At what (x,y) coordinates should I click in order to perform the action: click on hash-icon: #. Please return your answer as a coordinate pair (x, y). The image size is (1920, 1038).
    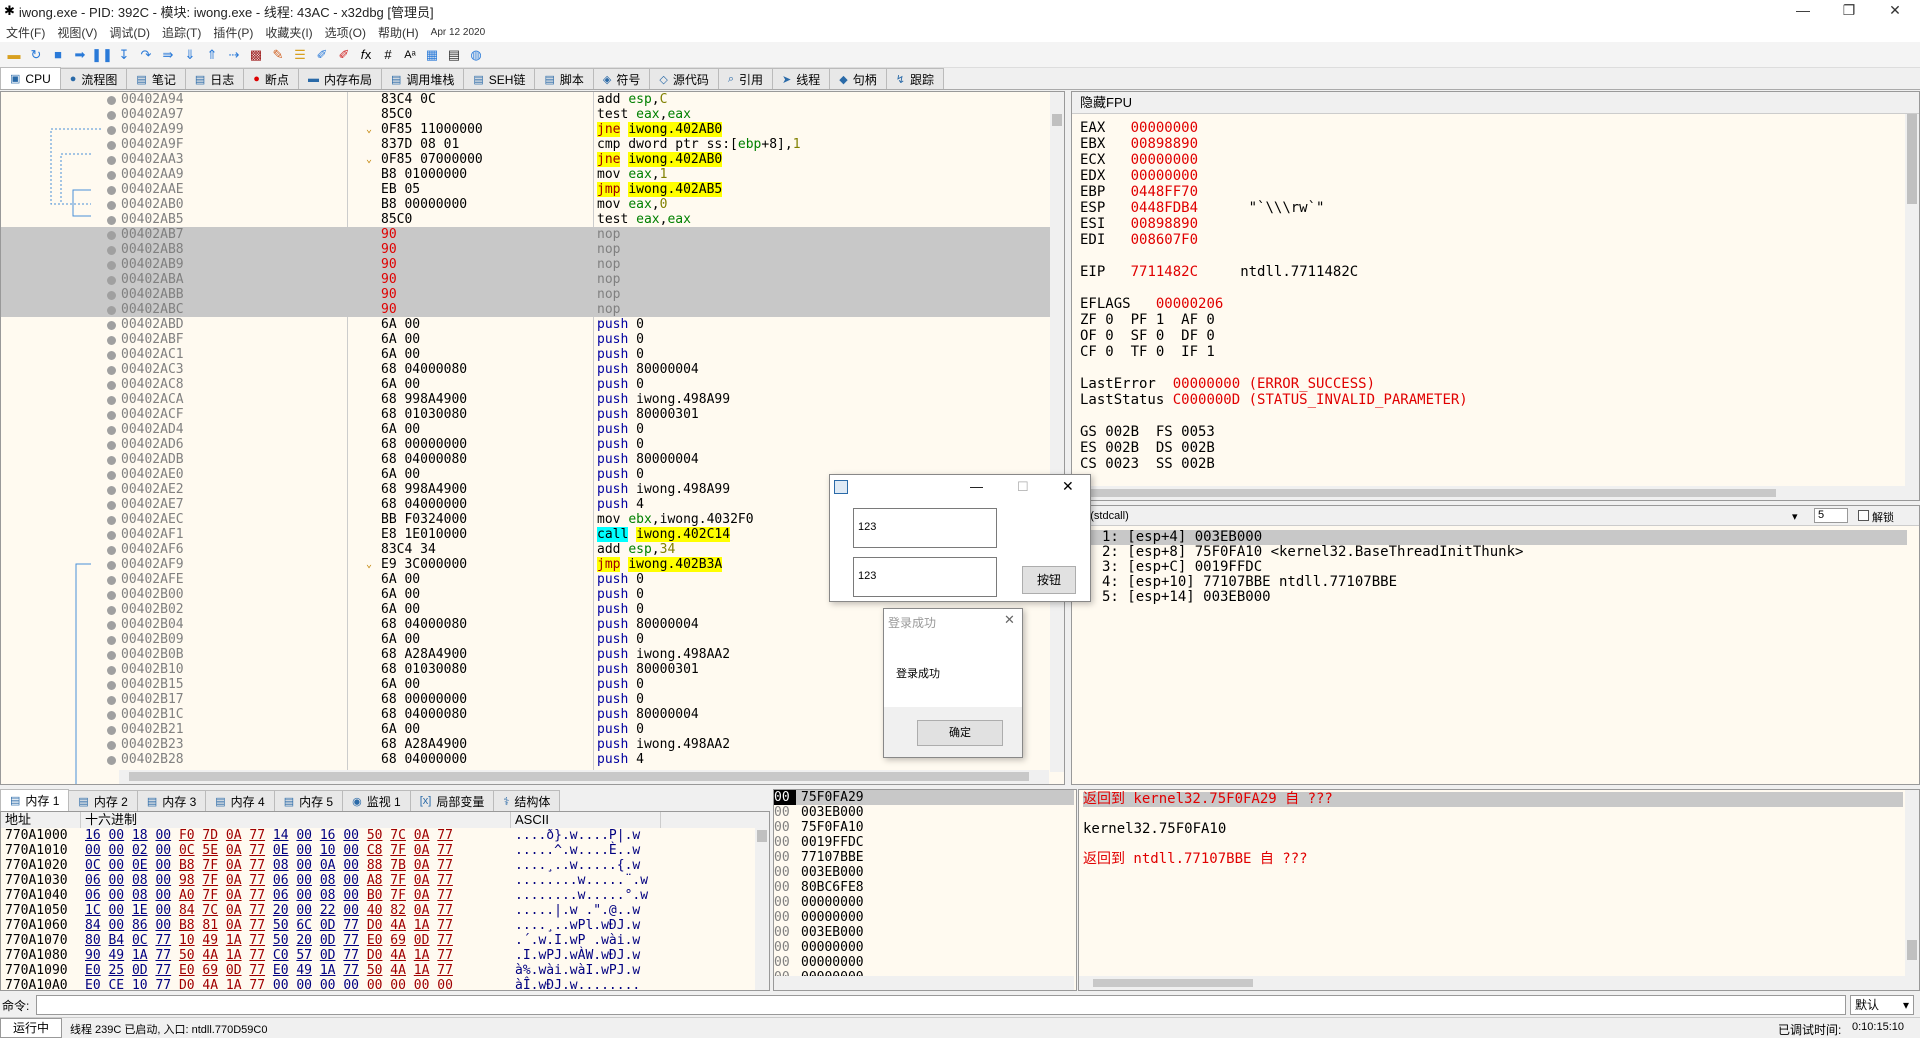
    Looking at the image, I should click on (388, 55).